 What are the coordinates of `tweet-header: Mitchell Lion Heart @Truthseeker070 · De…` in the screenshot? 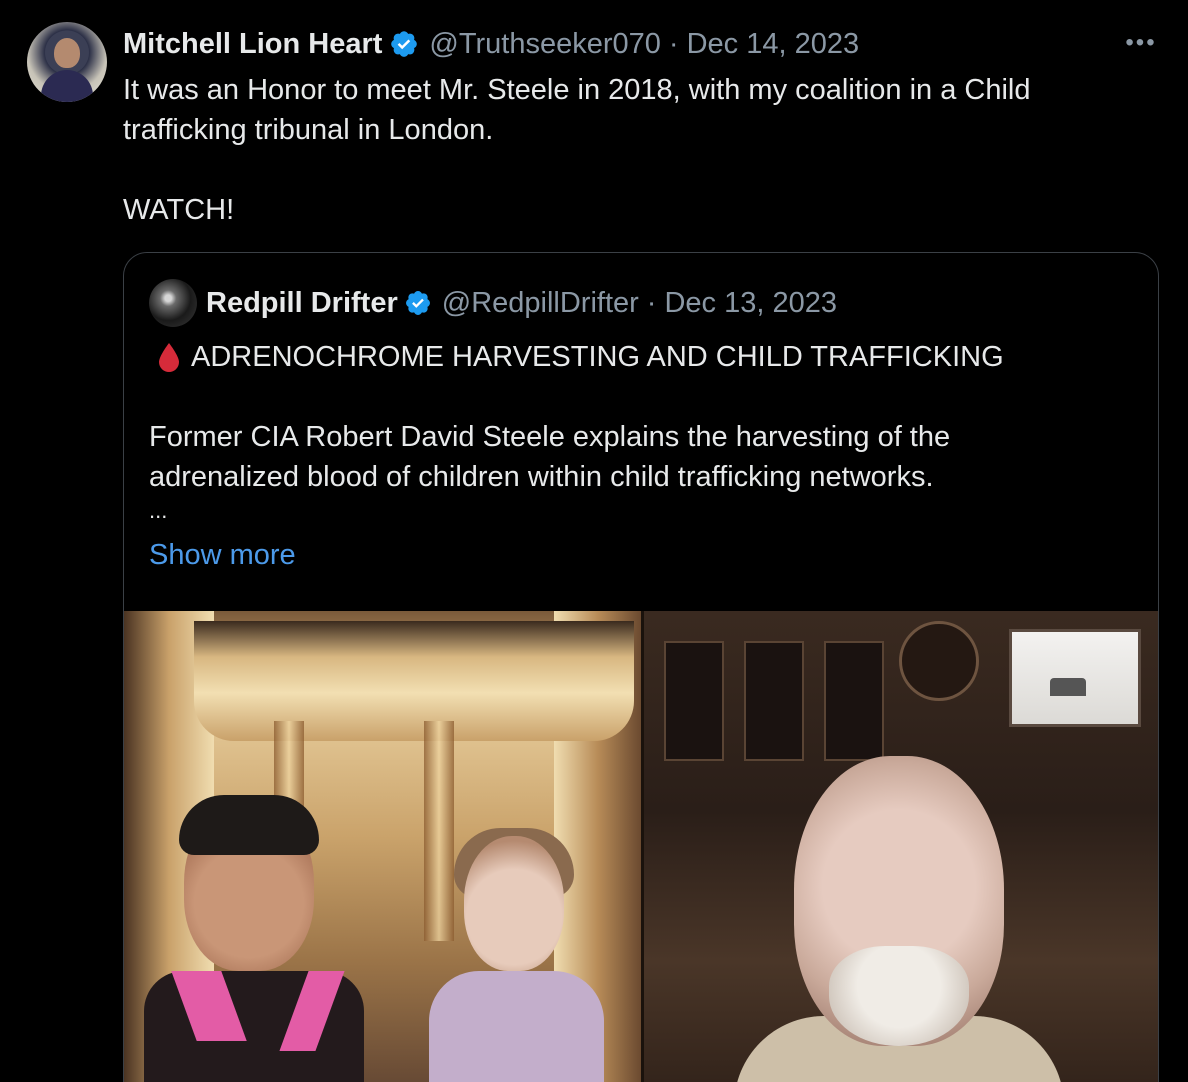 It's located at (491, 44).